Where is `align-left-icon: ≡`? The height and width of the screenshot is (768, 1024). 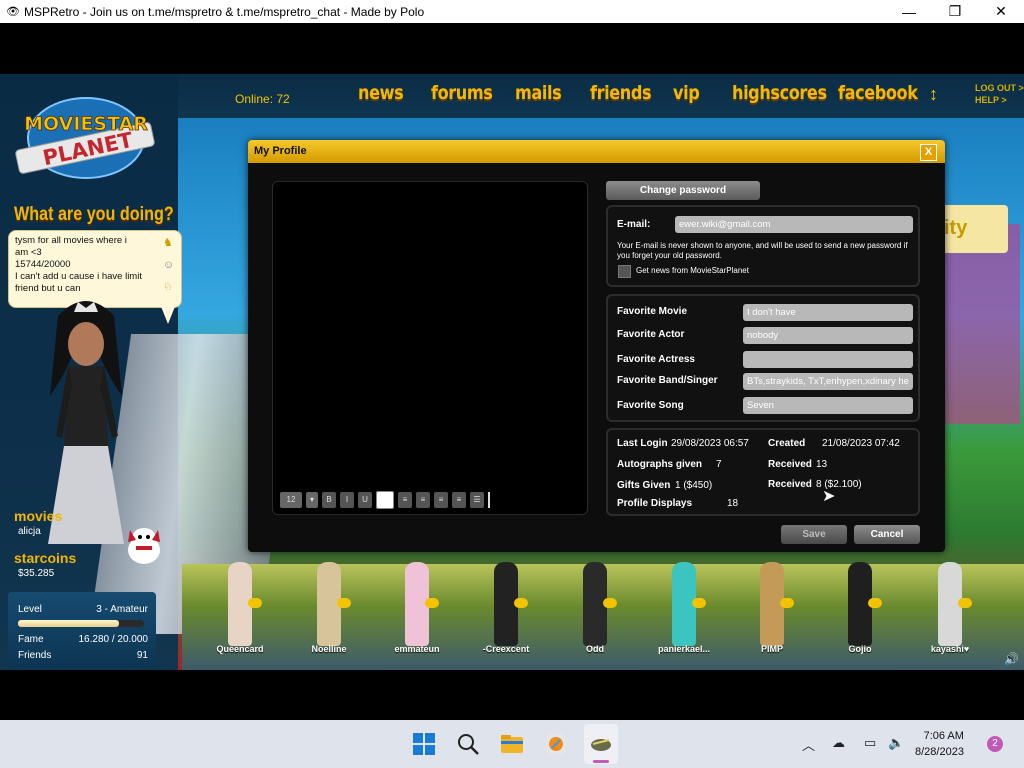 align-left-icon: ≡ is located at coordinates (405, 500).